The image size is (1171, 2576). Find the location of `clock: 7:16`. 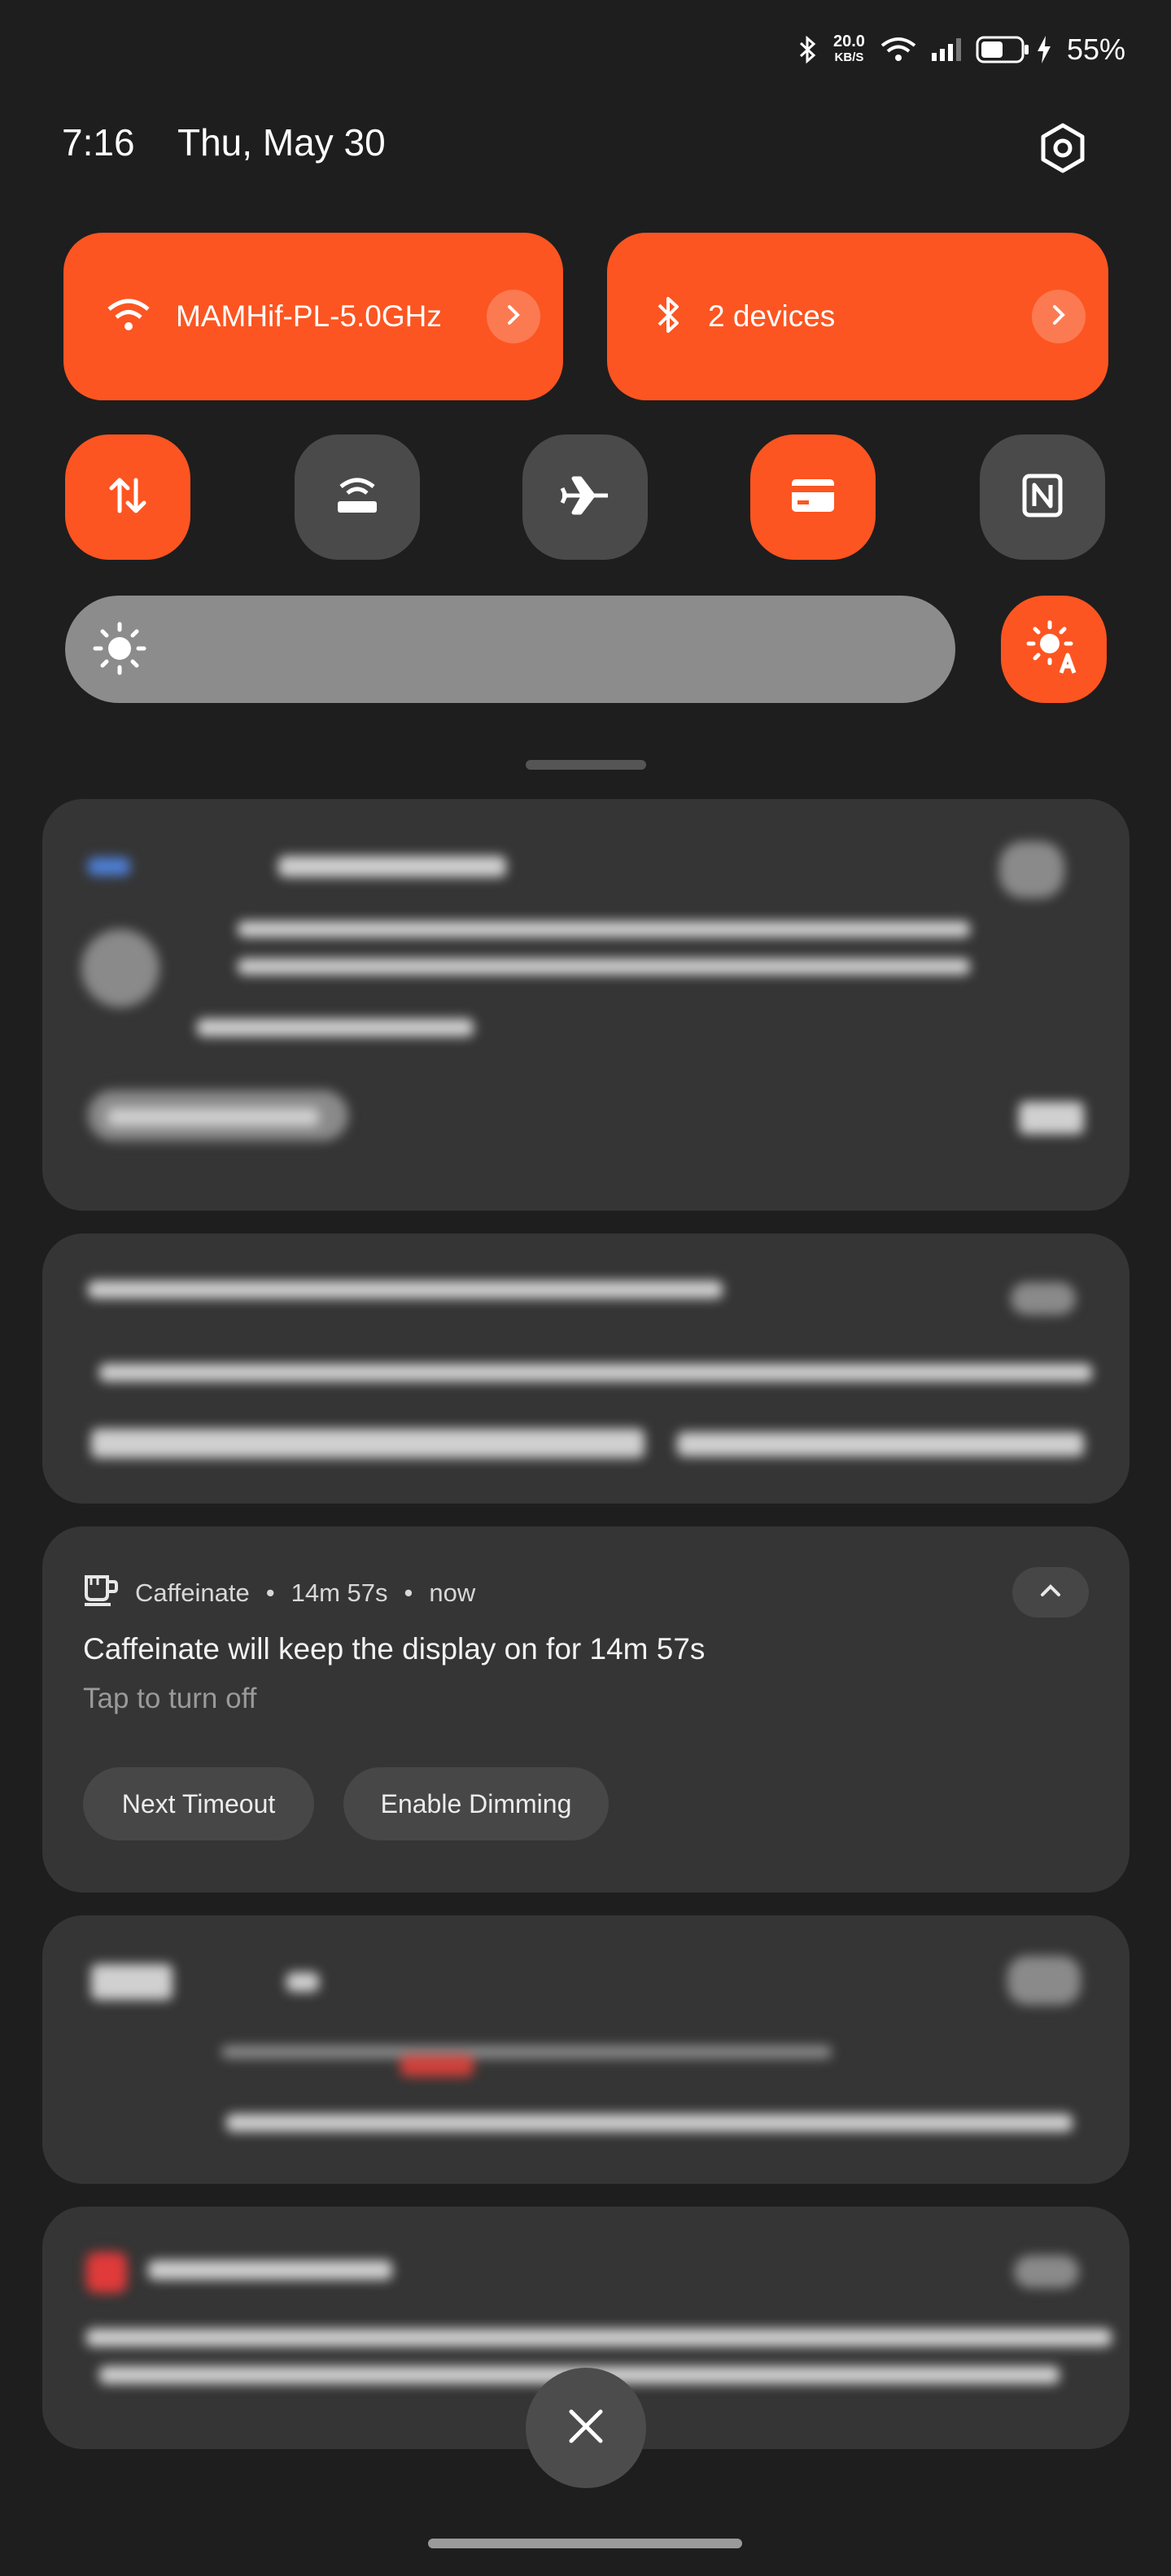

clock: 7:16 is located at coordinates (98, 142).